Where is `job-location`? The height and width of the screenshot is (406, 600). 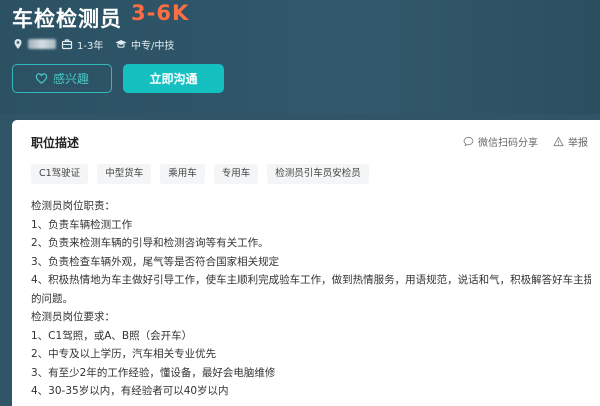 job-location is located at coordinates (34, 44).